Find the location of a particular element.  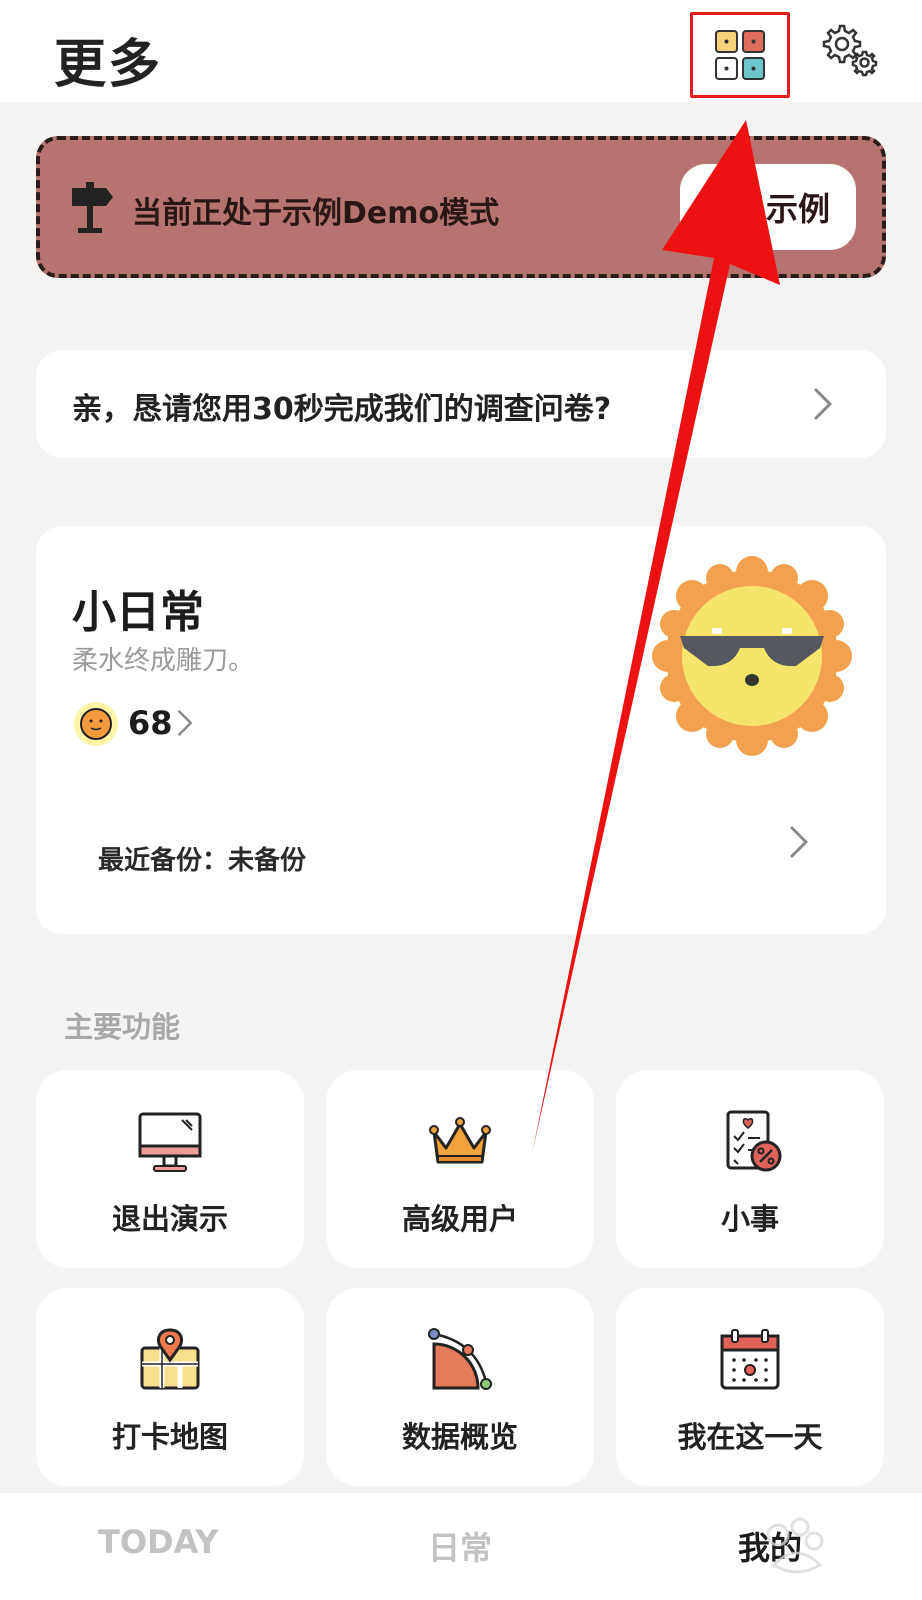

feature-tile-premium: 高级用户 is located at coordinates (460, 1169).